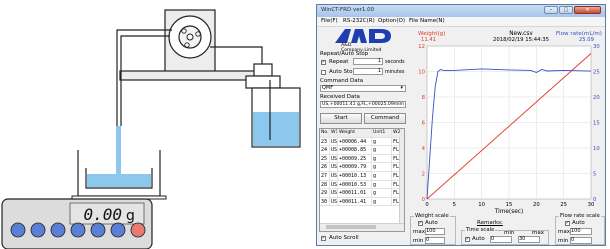  Describe the element at coordinates (596, 98) in the screenshot. I see `right-tick-label: 20` at that location.